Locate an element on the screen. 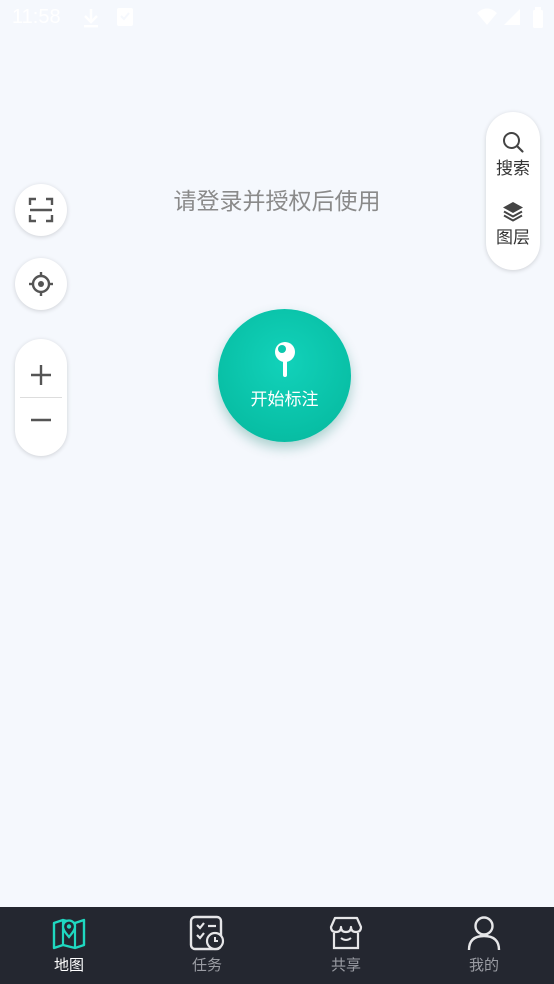 Image resolution: width=554 pixels, height=984 pixels. battery-icon is located at coordinates (538, 20).